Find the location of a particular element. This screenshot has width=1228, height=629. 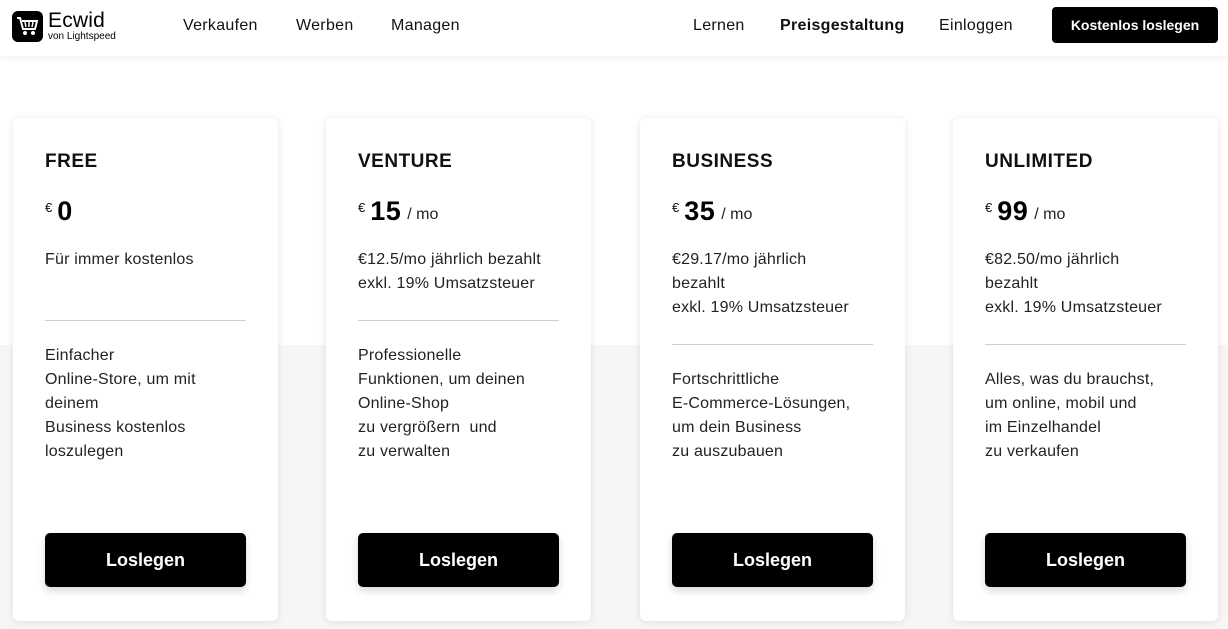

nav-managen: Managen is located at coordinates (425, 26).